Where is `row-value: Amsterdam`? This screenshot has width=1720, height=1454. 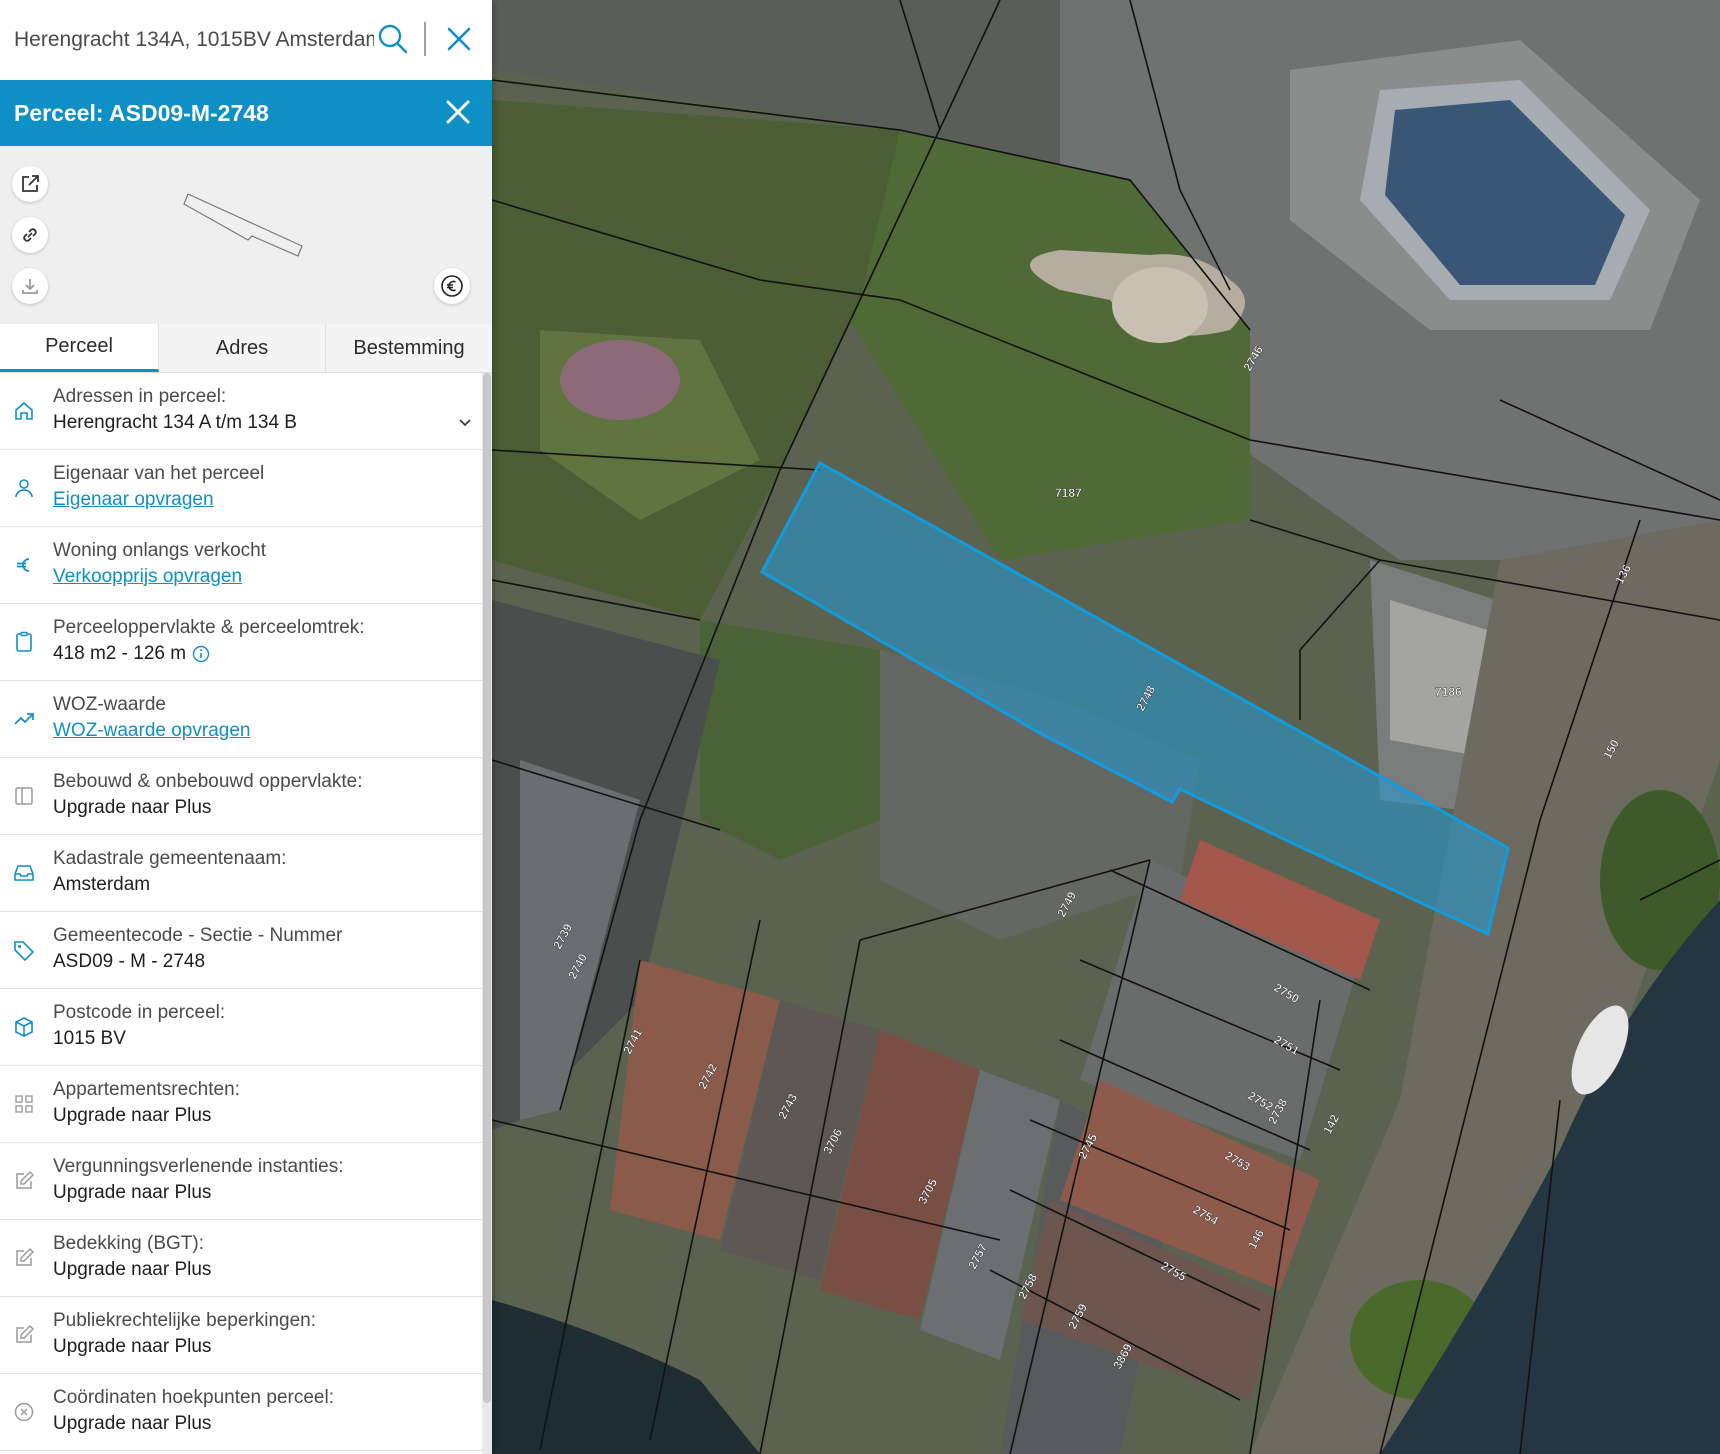 row-value: Amsterdam is located at coordinates (102, 884).